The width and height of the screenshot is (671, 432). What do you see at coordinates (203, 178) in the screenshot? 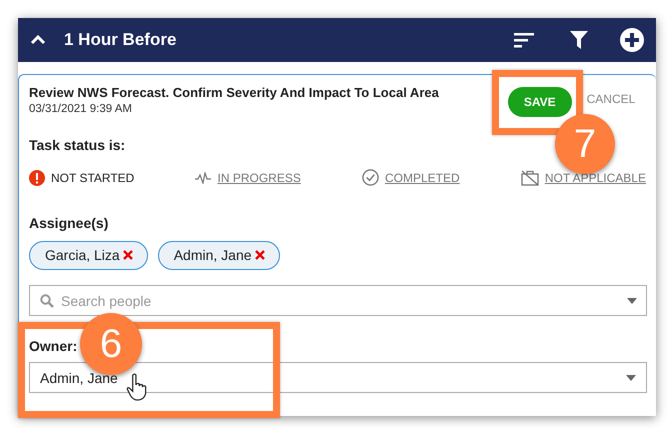
I see `pulse-icon` at bounding box center [203, 178].